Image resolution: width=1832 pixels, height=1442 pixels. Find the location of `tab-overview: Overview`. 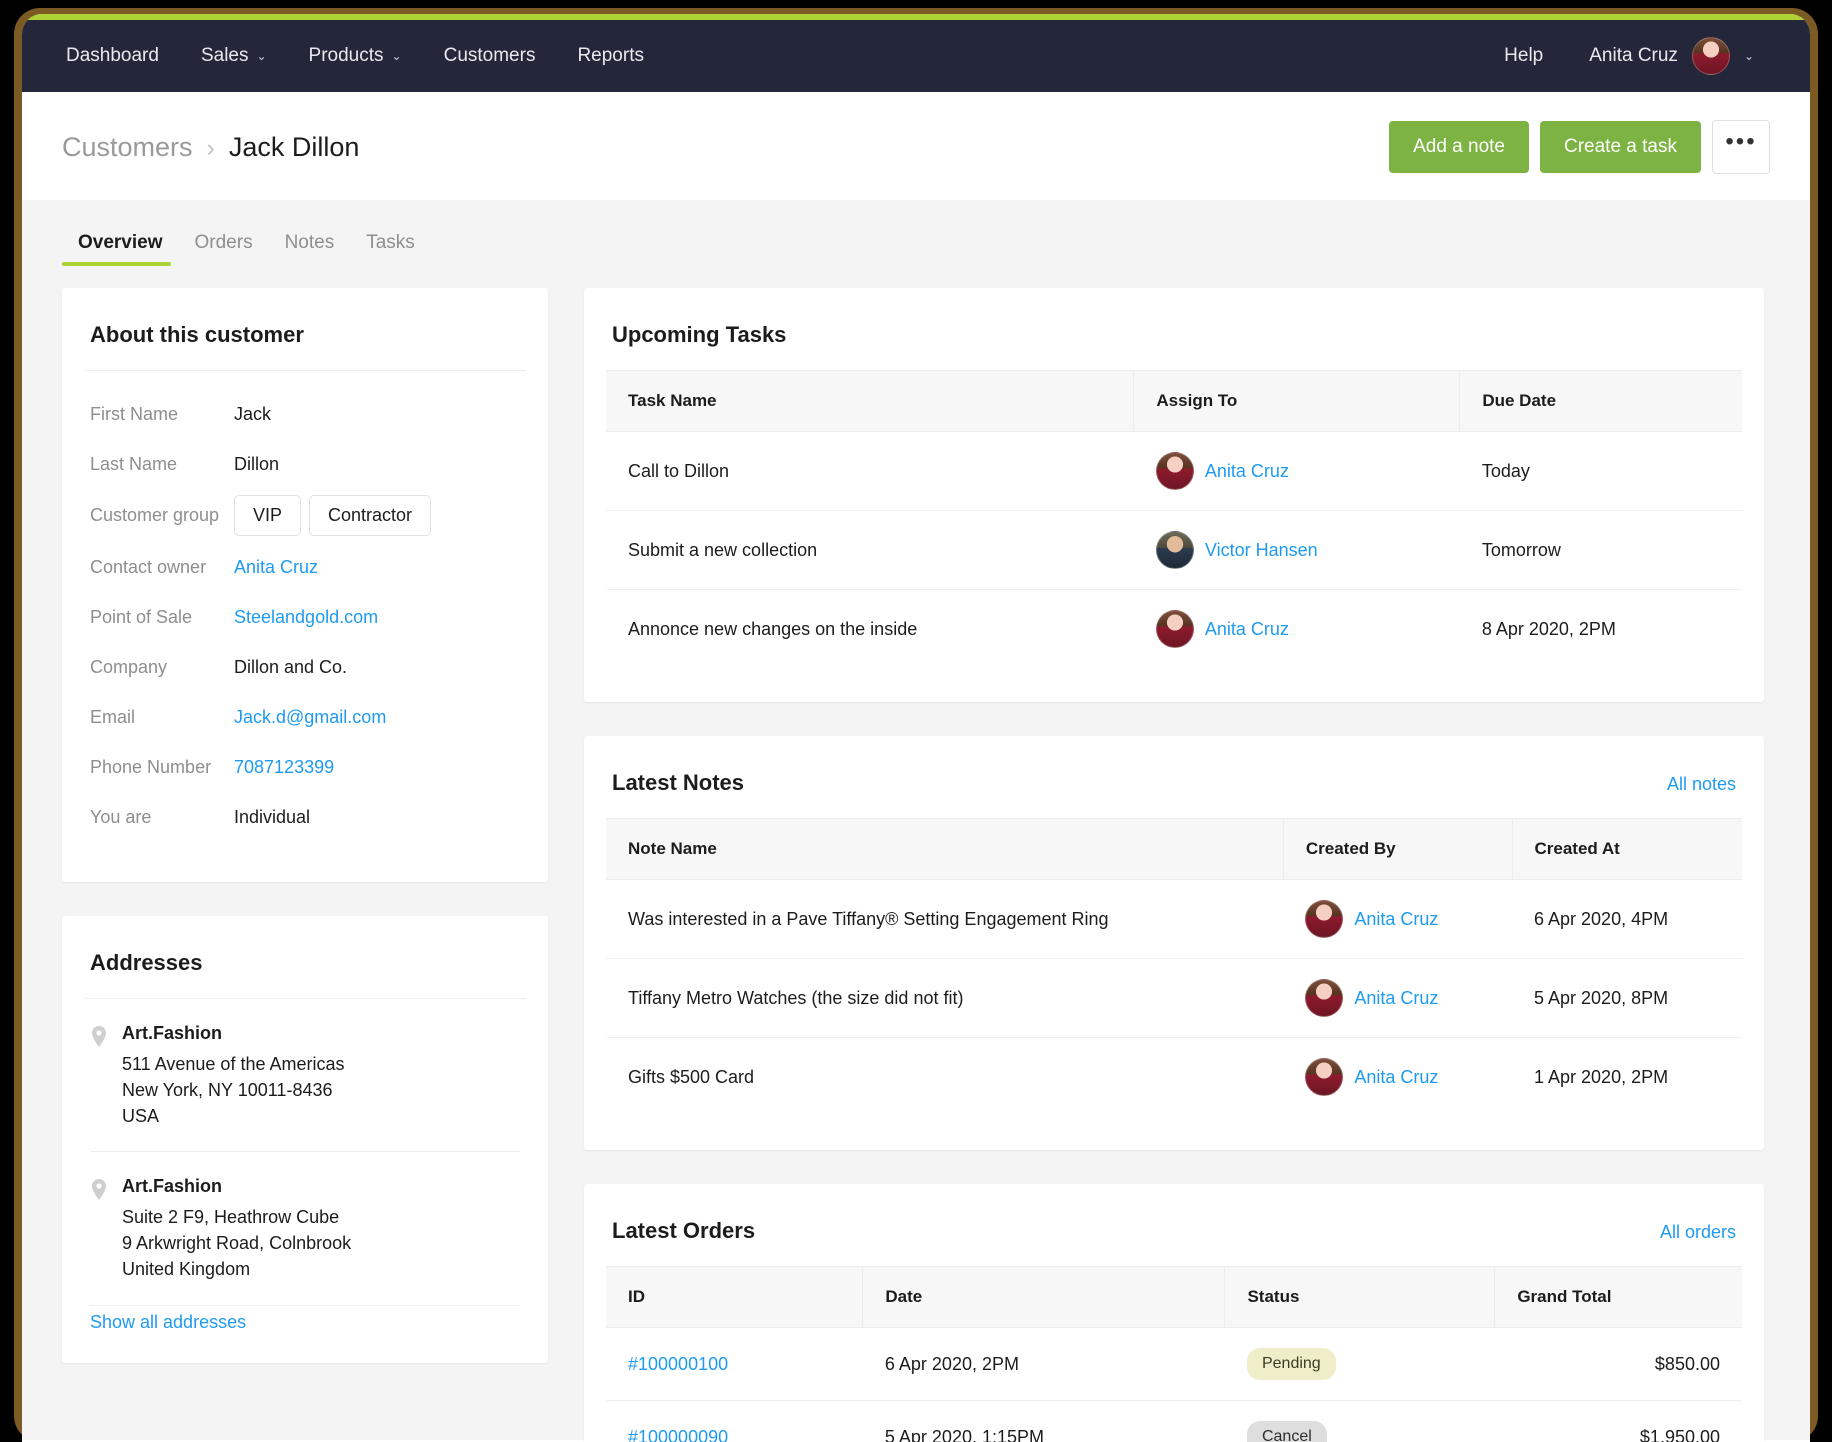

tab-overview: Overview is located at coordinates (120, 244).